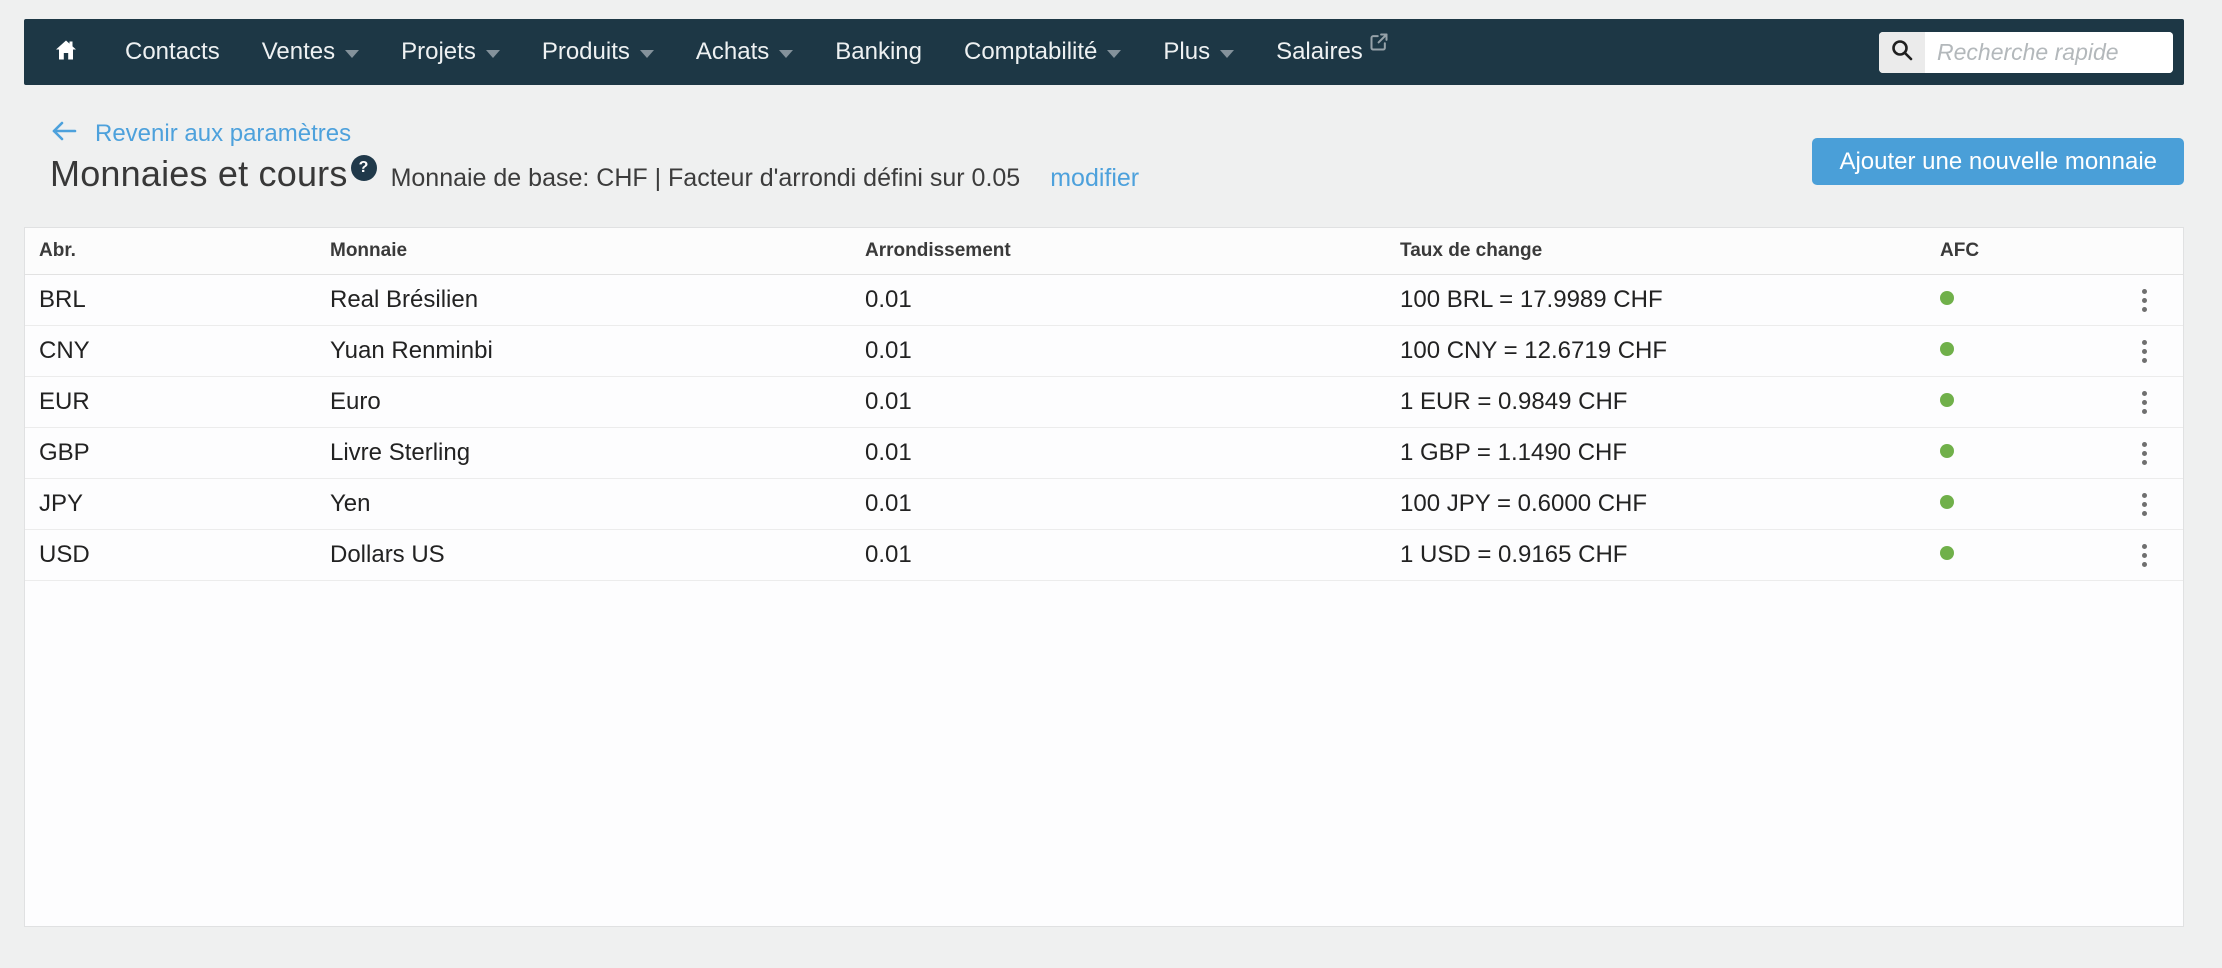  What do you see at coordinates (223, 133) in the screenshot?
I see `back-label: Revenir aux paramètres` at bounding box center [223, 133].